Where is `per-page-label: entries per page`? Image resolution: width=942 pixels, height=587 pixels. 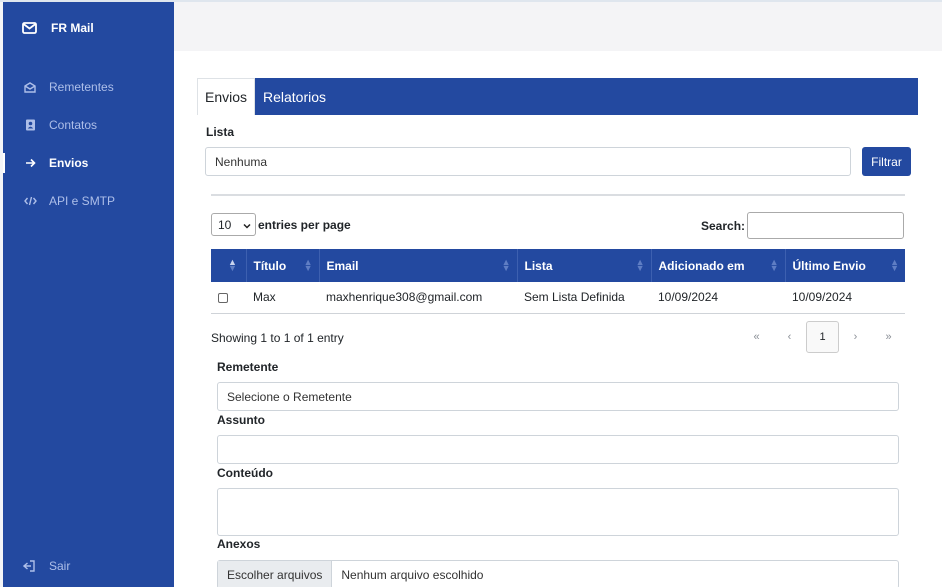 per-page-label: entries per page is located at coordinates (304, 224).